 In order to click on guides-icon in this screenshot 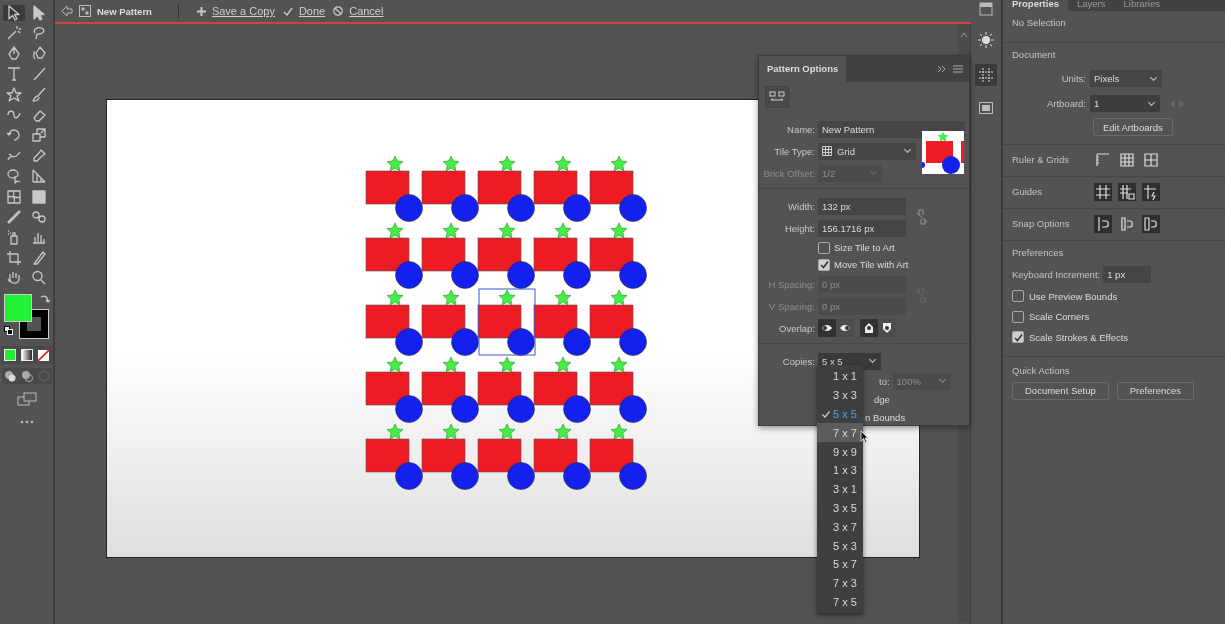, I will do `click(1103, 191)`.